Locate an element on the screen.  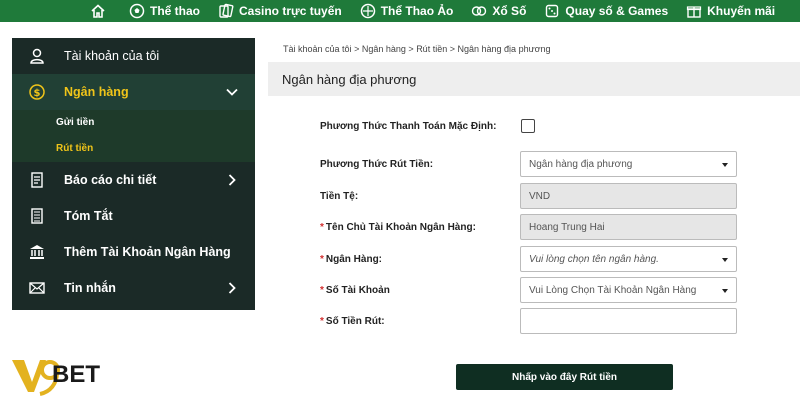
soccer-ball-icon is located at coordinates (137, 11).